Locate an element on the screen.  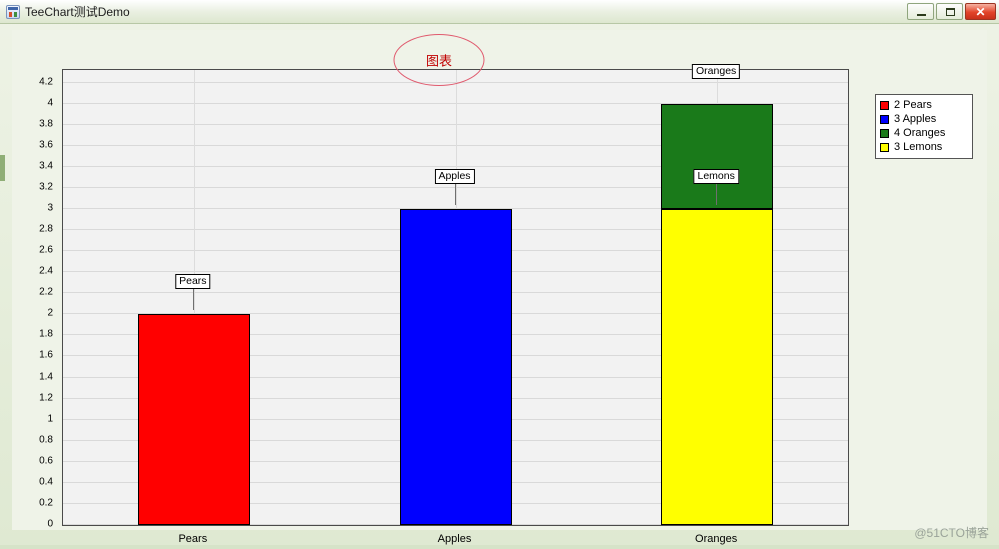
close-button: ✕ is located at coordinates (980, 11).